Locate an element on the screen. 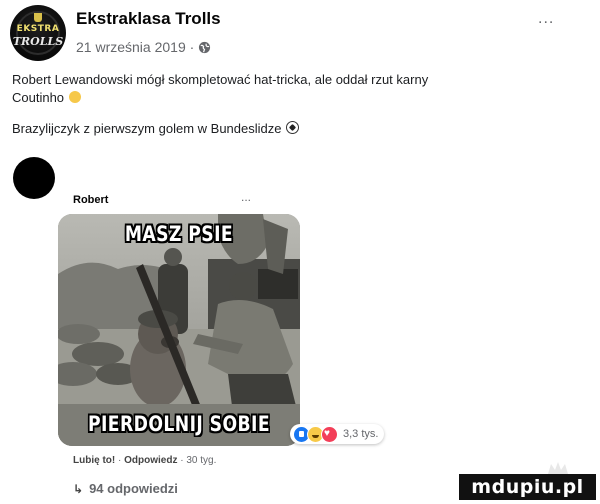 Image resolution: width=600 pixels, height=504 pixels. logo-text-top: EKSTRA is located at coordinates (38, 29).